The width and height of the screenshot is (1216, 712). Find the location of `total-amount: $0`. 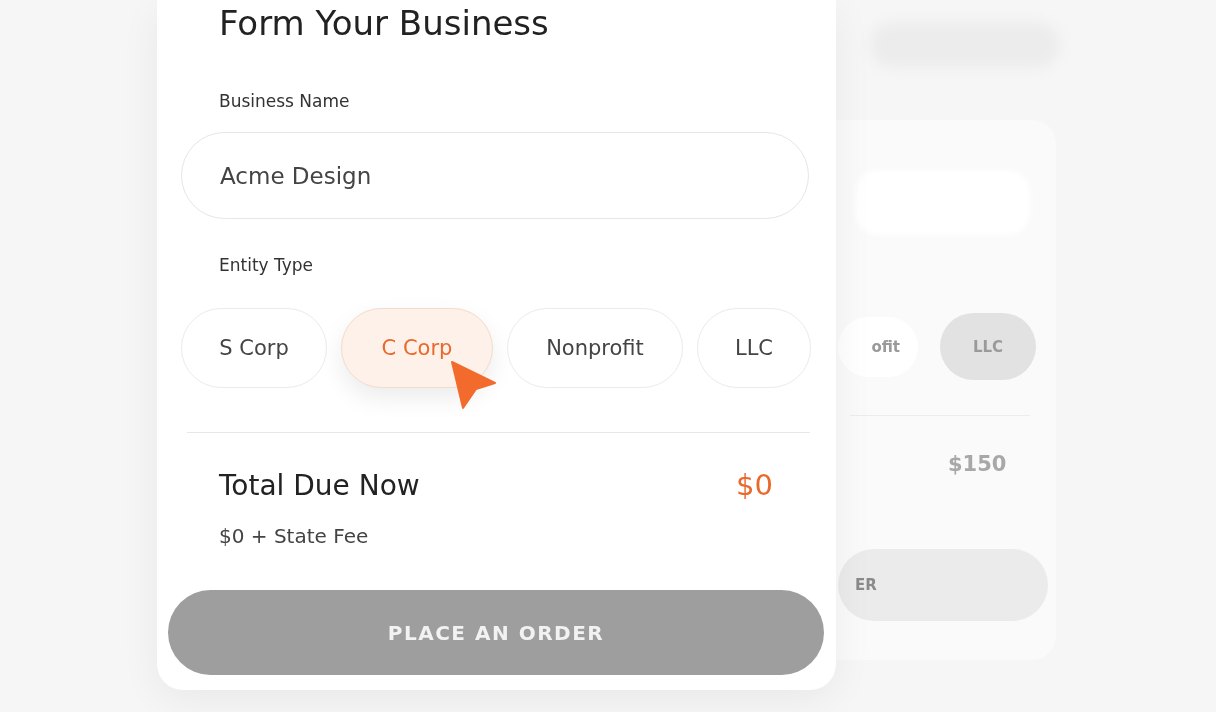

total-amount: $0 is located at coordinates (754, 485).